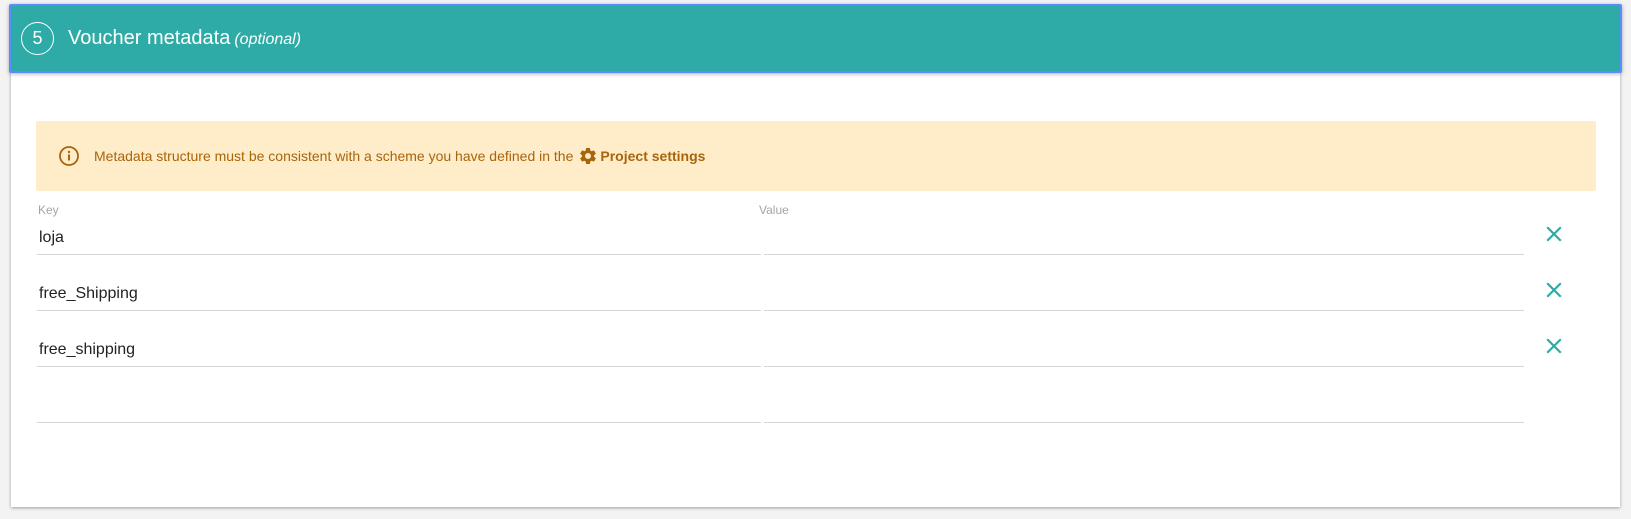 Image resolution: width=1631 pixels, height=519 pixels. Describe the element at coordinates (149, 38) in the screenshot. I see `section-title-text: Voucher metadata` at that location.